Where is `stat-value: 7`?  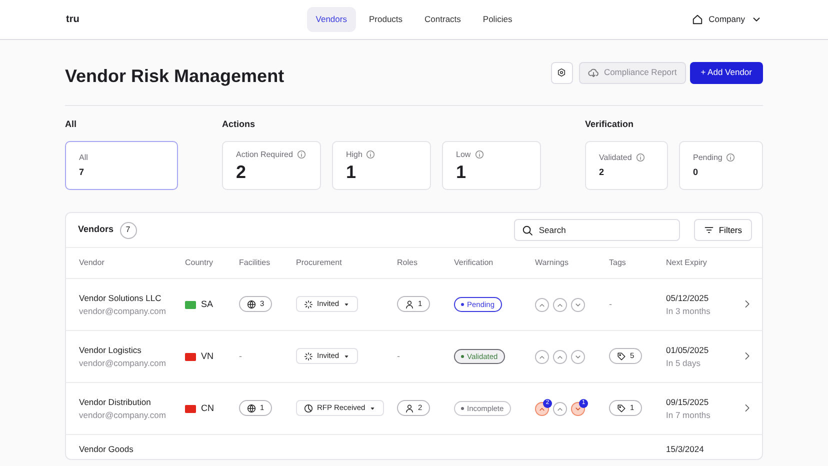
stat-value: 7 is located at coordinates (82, 172).